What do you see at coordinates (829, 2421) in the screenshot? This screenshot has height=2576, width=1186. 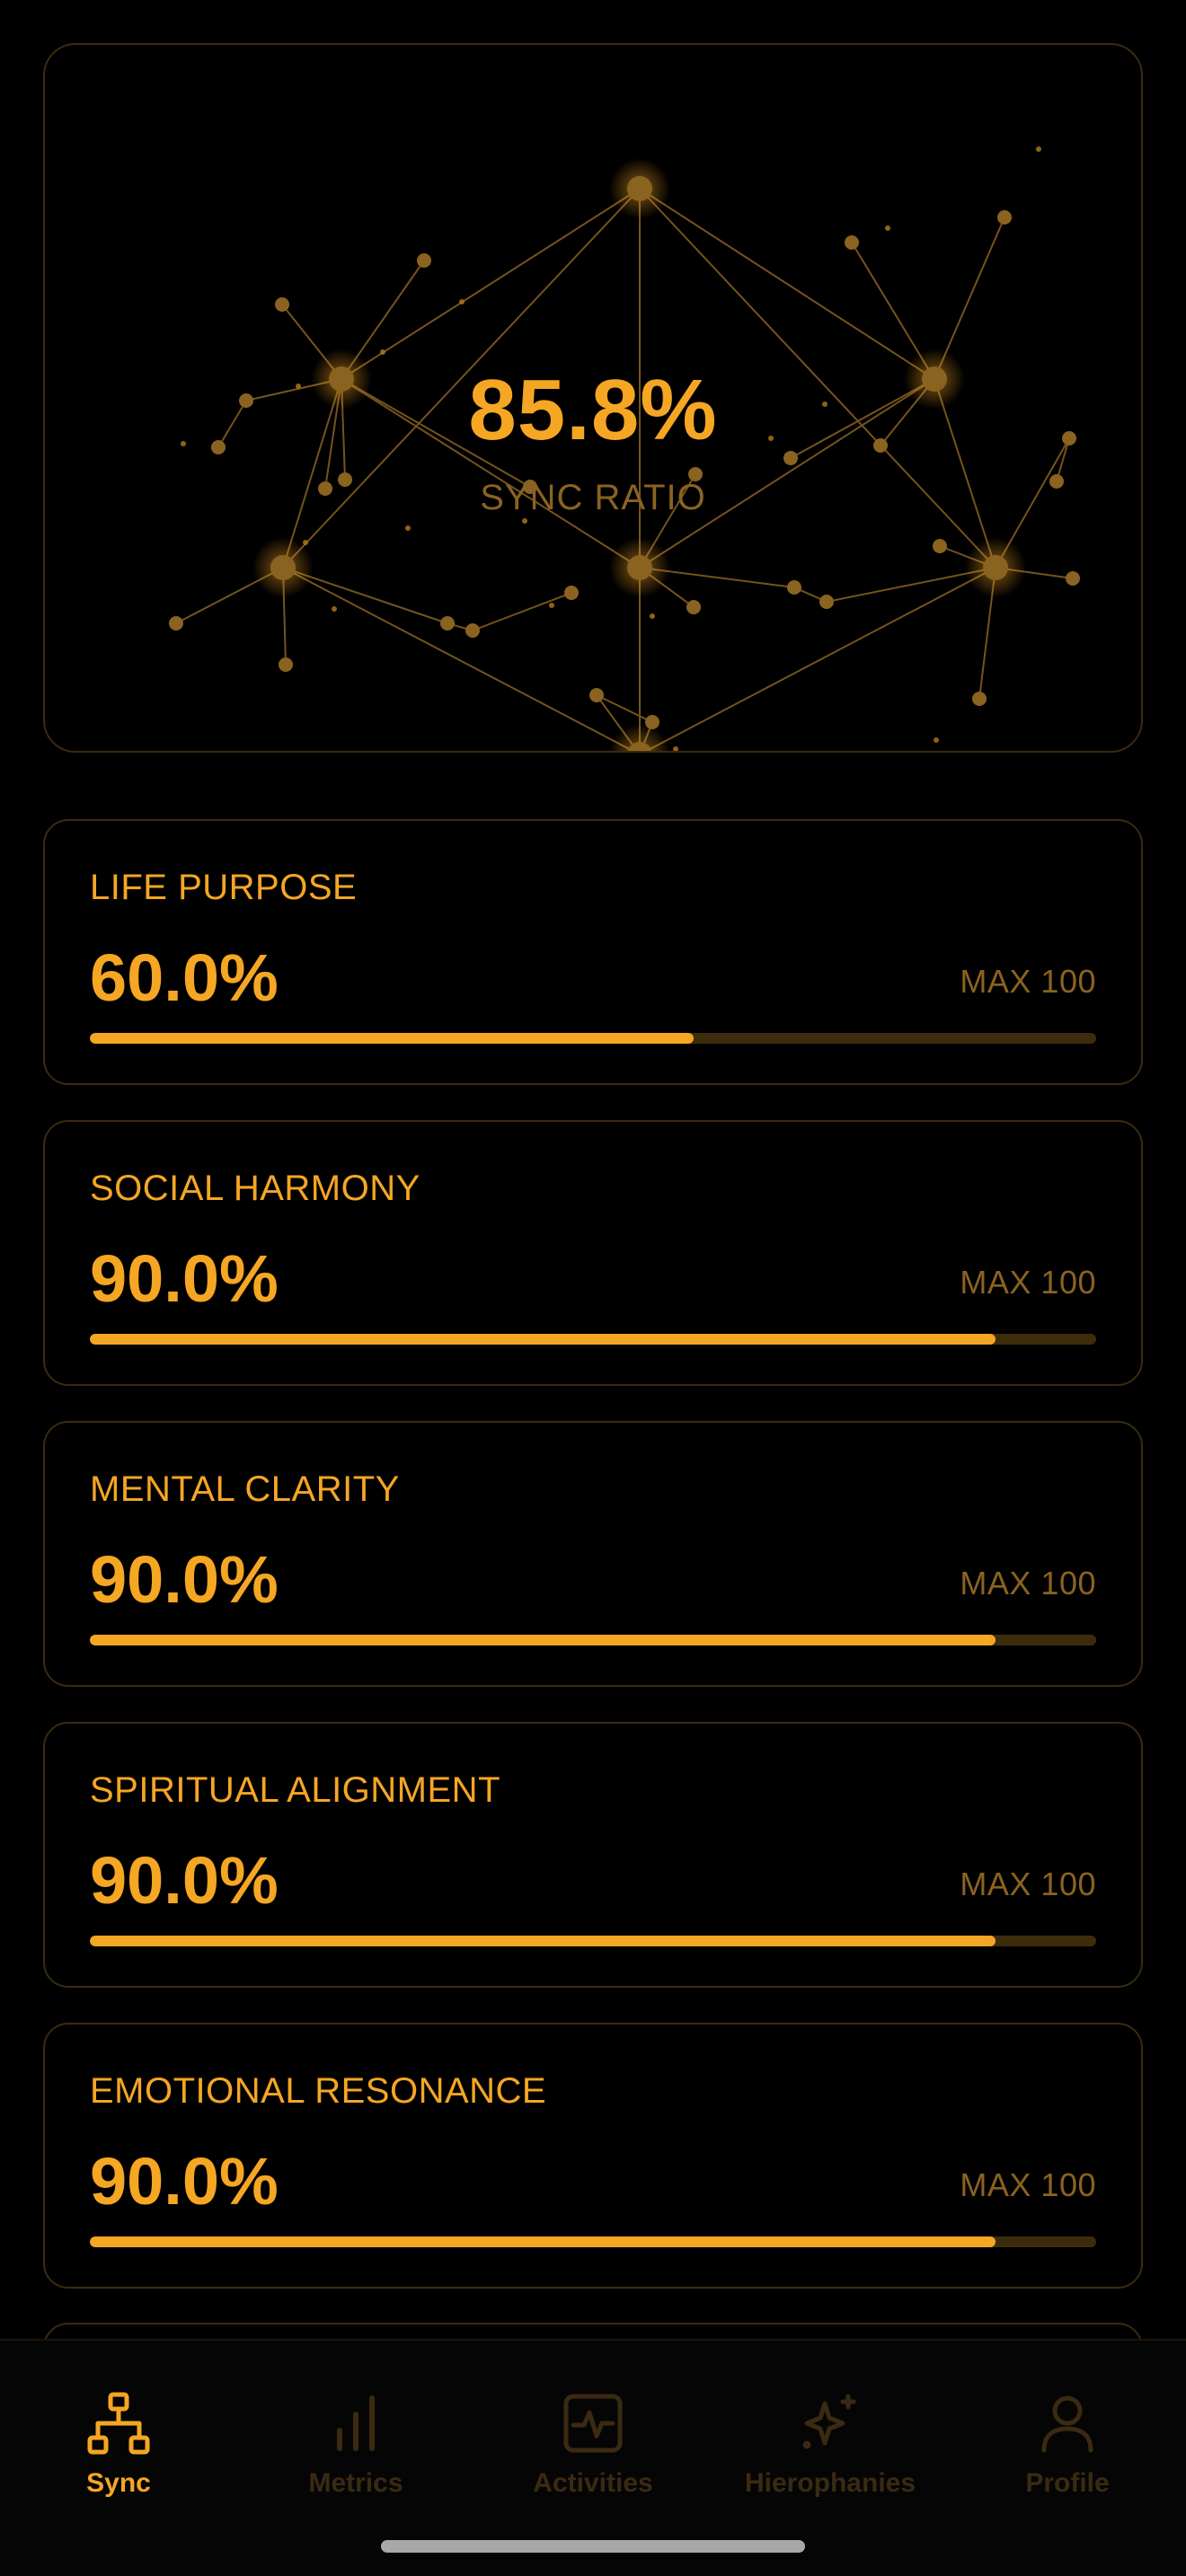 I see `sparkle-icon` at bounding box center [829, 2421].